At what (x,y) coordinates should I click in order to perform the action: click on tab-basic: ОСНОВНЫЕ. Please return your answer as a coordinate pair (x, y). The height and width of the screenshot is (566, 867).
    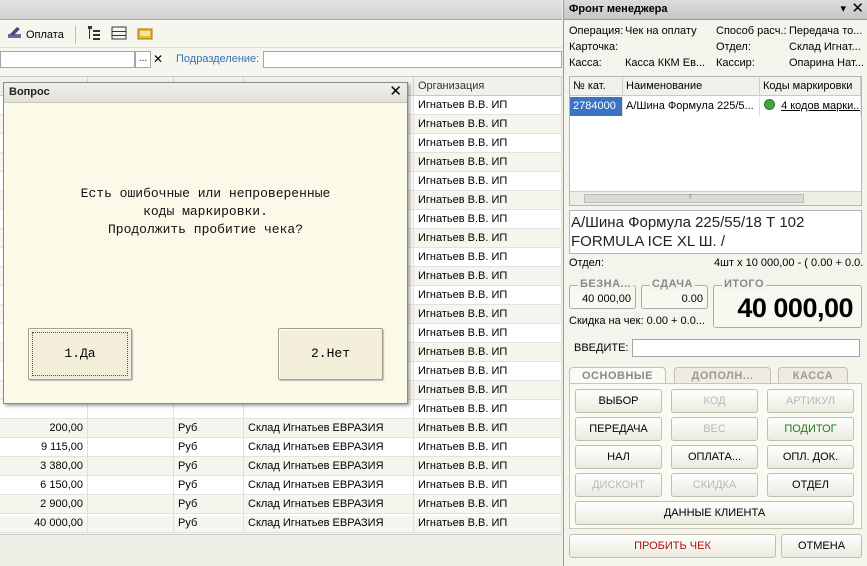
    Looking at the image, I should click on (617, 375).